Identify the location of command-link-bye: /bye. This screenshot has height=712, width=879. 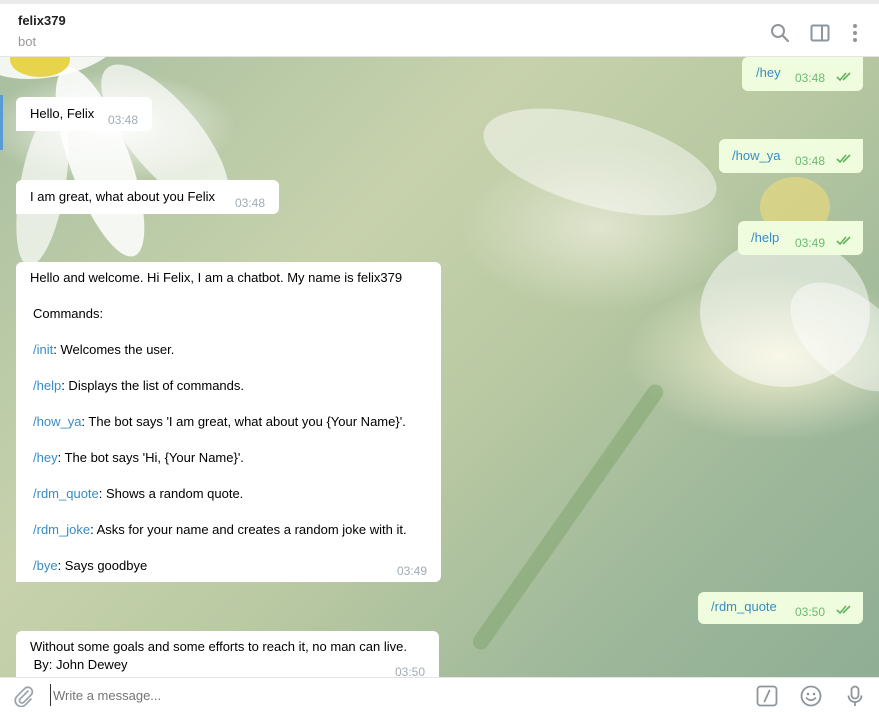
(45, 565).